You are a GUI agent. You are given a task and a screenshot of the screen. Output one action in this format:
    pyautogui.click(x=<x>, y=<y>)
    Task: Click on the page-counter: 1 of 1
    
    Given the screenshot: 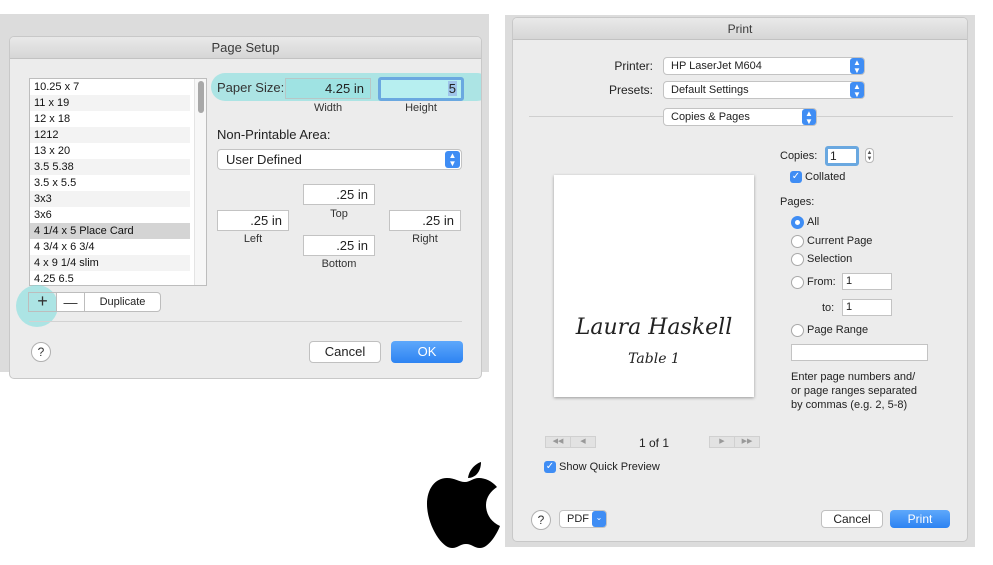 What is the action you would take?
    pyautogui.click(x=654, y=443)
    